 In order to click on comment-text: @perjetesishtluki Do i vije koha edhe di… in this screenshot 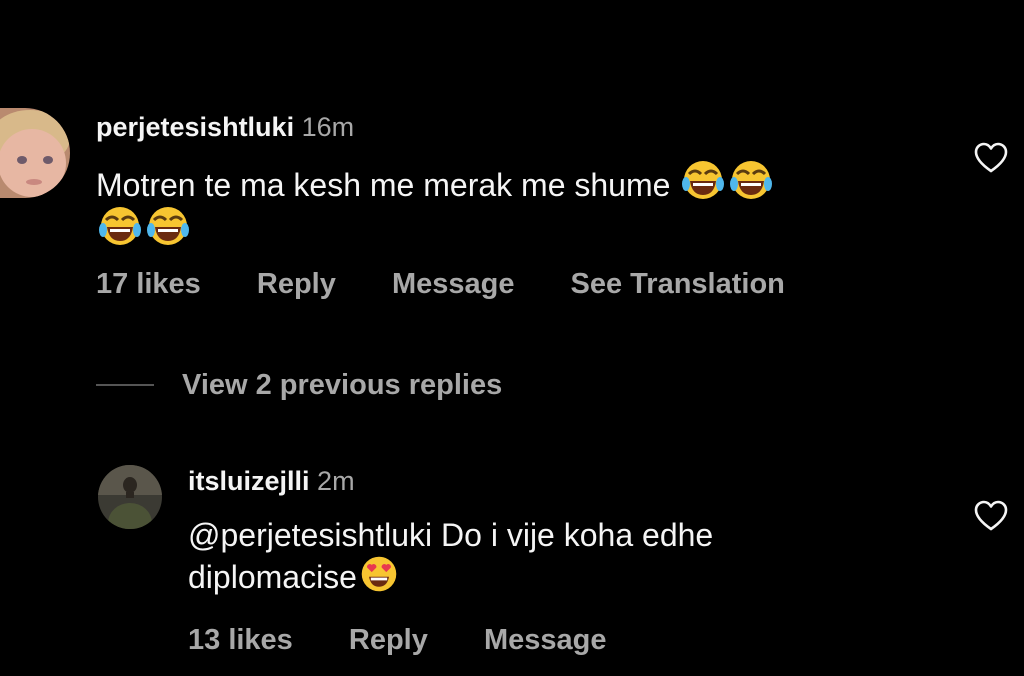, I will do `click(568, 556)`.